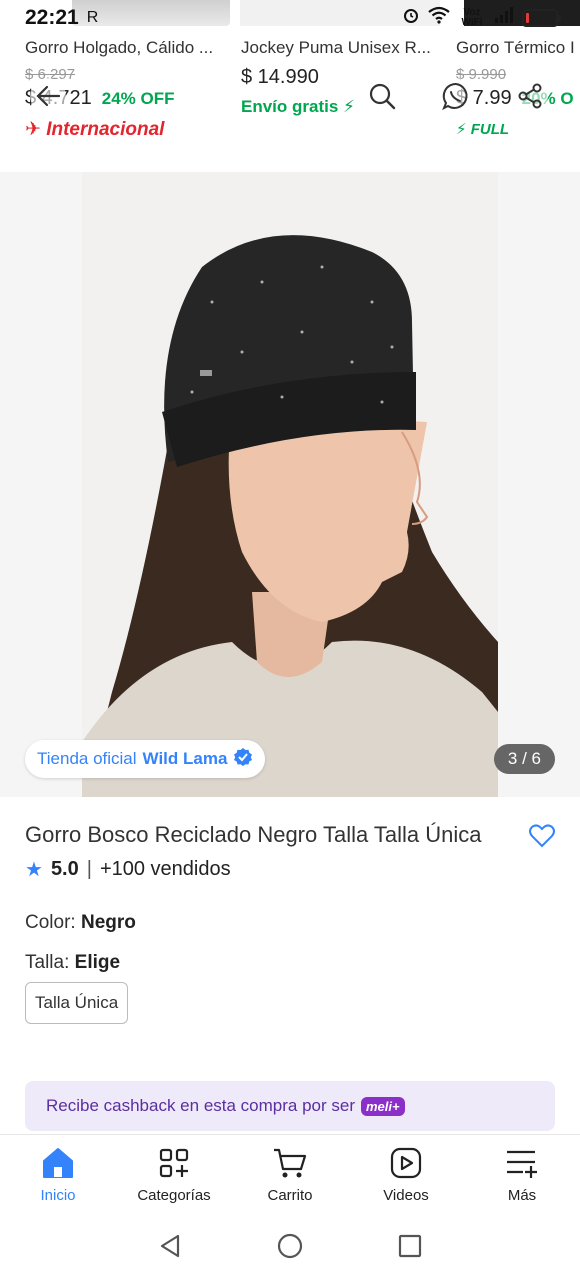 This screenshot has height=1280, width=580. What do you see at coordinates (280, 77) in the screenshot?
I see `card-price: $ 14.990` at bounding box center [280, 77].